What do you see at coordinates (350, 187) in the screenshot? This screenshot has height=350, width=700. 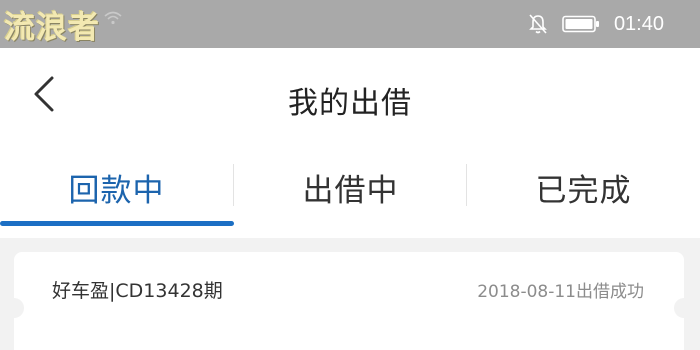 I see `tab-lending: 出借中` at bounding box center [350, 187].